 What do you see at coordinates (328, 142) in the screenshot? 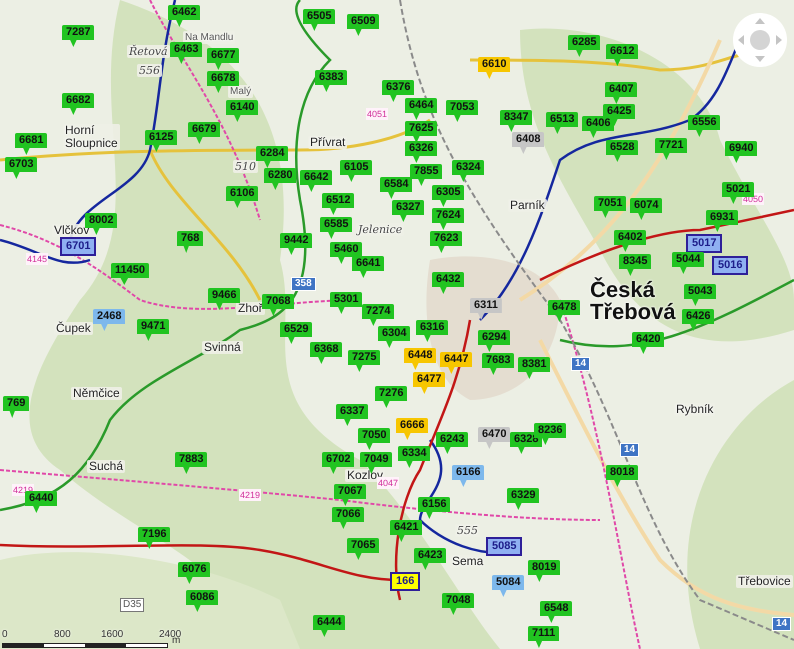
I see `place-label: Přívrat` at bounding box center [328, 142].